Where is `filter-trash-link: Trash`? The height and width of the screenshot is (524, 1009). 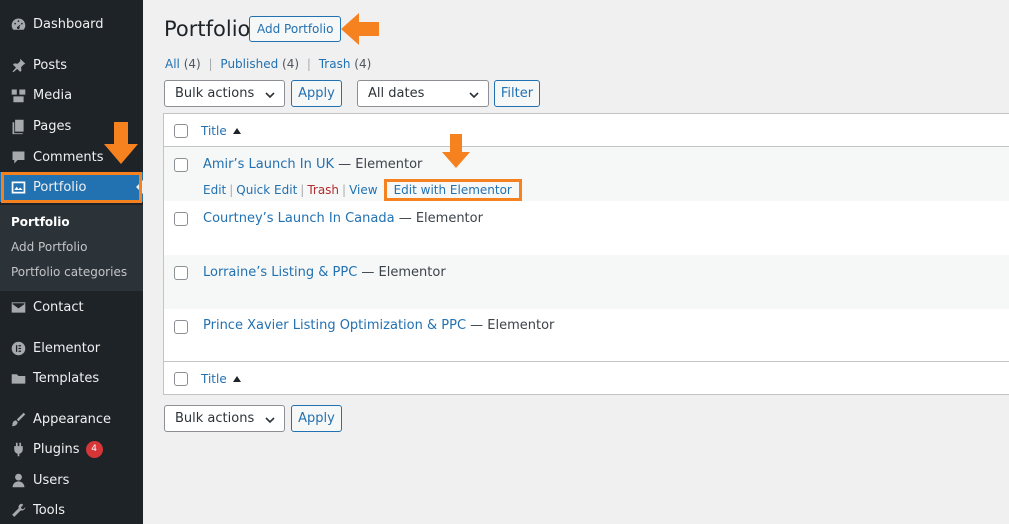 filter-trash-link: Trash is located at coordinates (335, 64).